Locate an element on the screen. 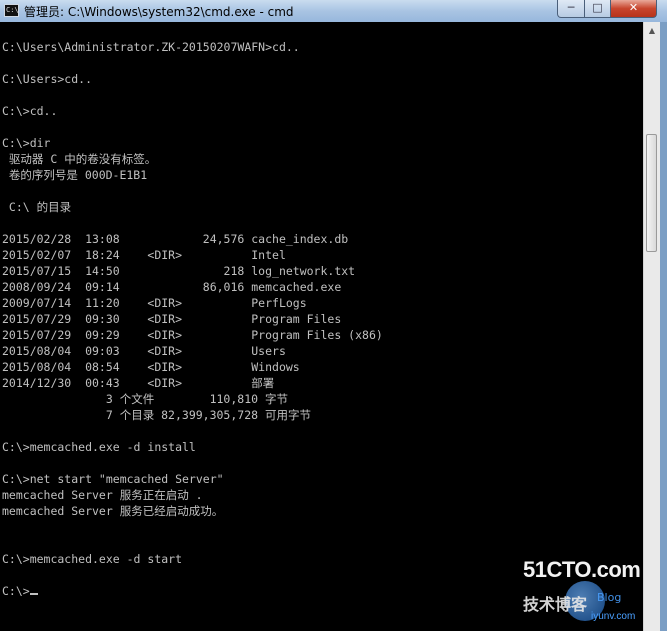 The image size is (667, 631). window-frame is located at coordinates (663, 326).